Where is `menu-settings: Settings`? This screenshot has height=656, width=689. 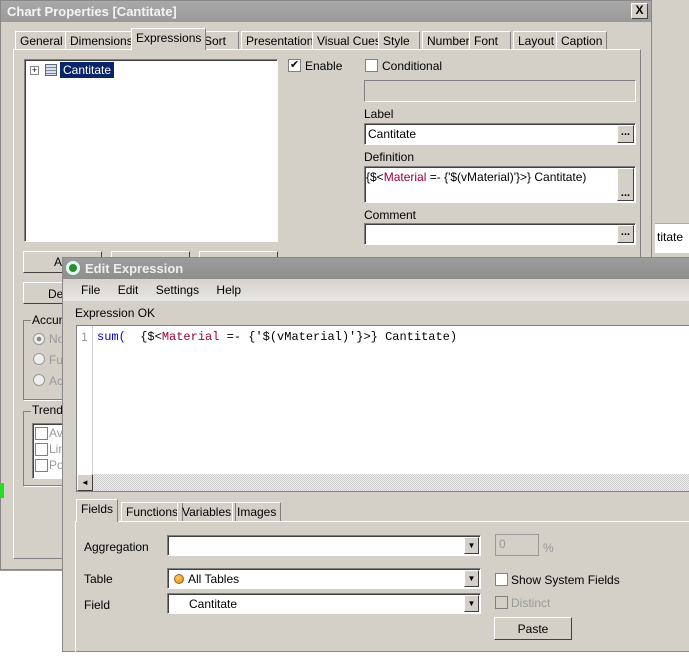 menu-settings: Settings is located at coordinates (177, 290).